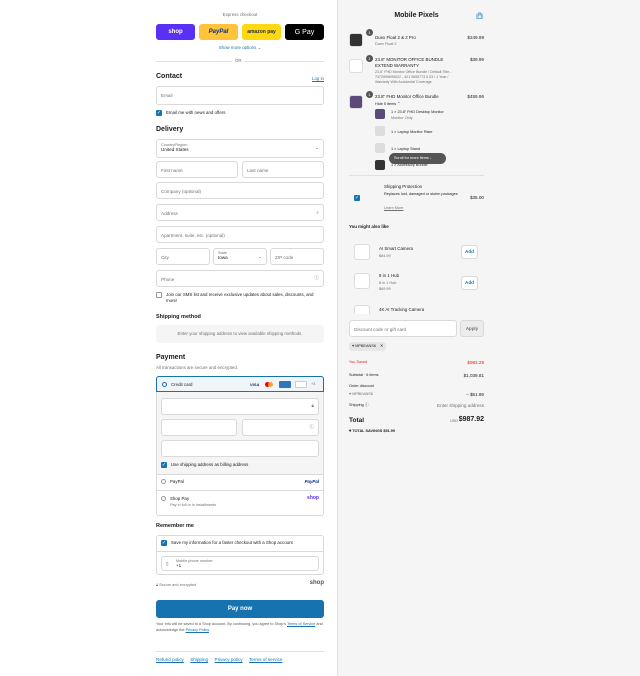 The image size is (640, 676). What do you see at coordinates (183, 256) in the screenshot?
I see `city-input: City` at bounding box center [183, 256].